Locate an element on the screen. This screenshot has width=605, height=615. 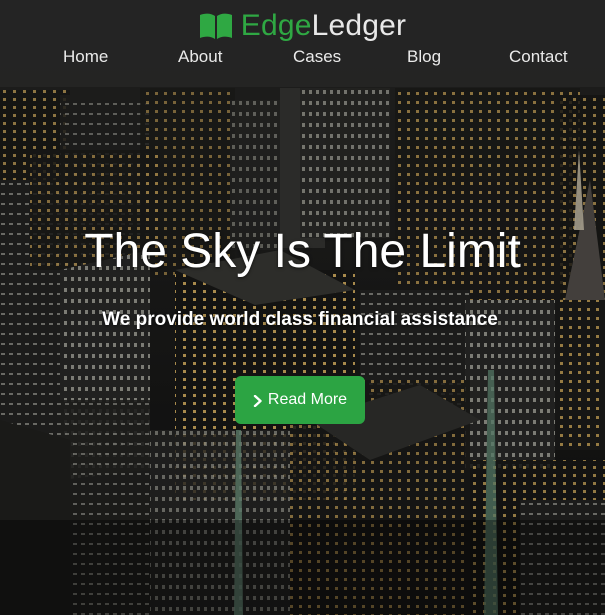
hero-title: The Sky Is The Limit is located at coordinates (302, 251).